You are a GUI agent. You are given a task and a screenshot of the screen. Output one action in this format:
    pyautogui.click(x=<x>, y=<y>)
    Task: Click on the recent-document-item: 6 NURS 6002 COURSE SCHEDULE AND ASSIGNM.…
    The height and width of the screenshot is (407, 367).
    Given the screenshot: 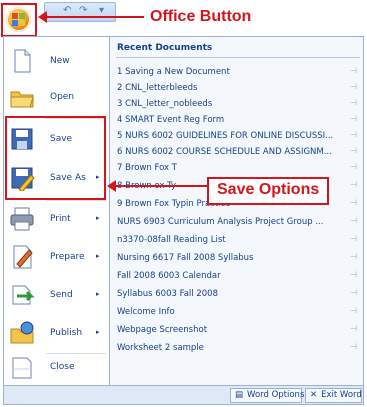 What is the action you would take?
    pyautogui.click(x=237, y=153)
    